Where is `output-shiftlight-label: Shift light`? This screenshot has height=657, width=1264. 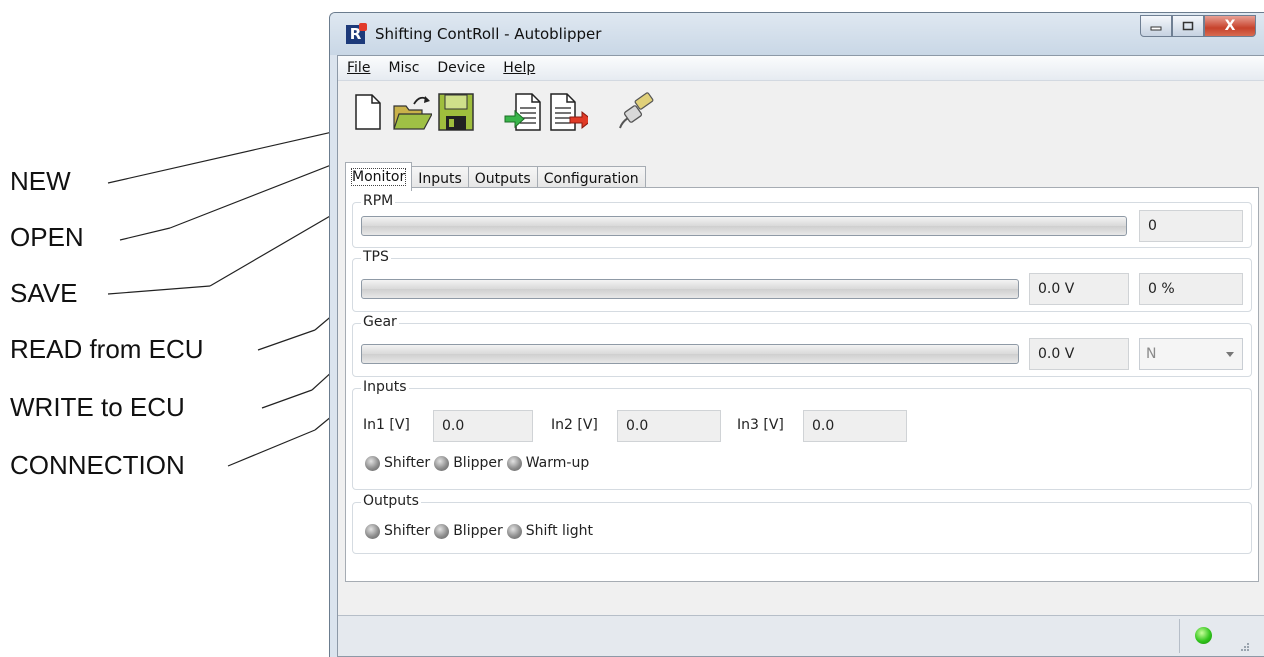
output-shiftlight-label: Shift light is located at coordinates (559, 531).